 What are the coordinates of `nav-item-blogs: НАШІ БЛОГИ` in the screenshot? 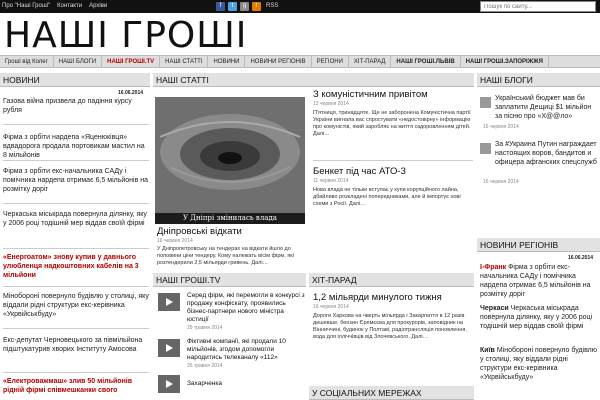 It's located at (78, 61).